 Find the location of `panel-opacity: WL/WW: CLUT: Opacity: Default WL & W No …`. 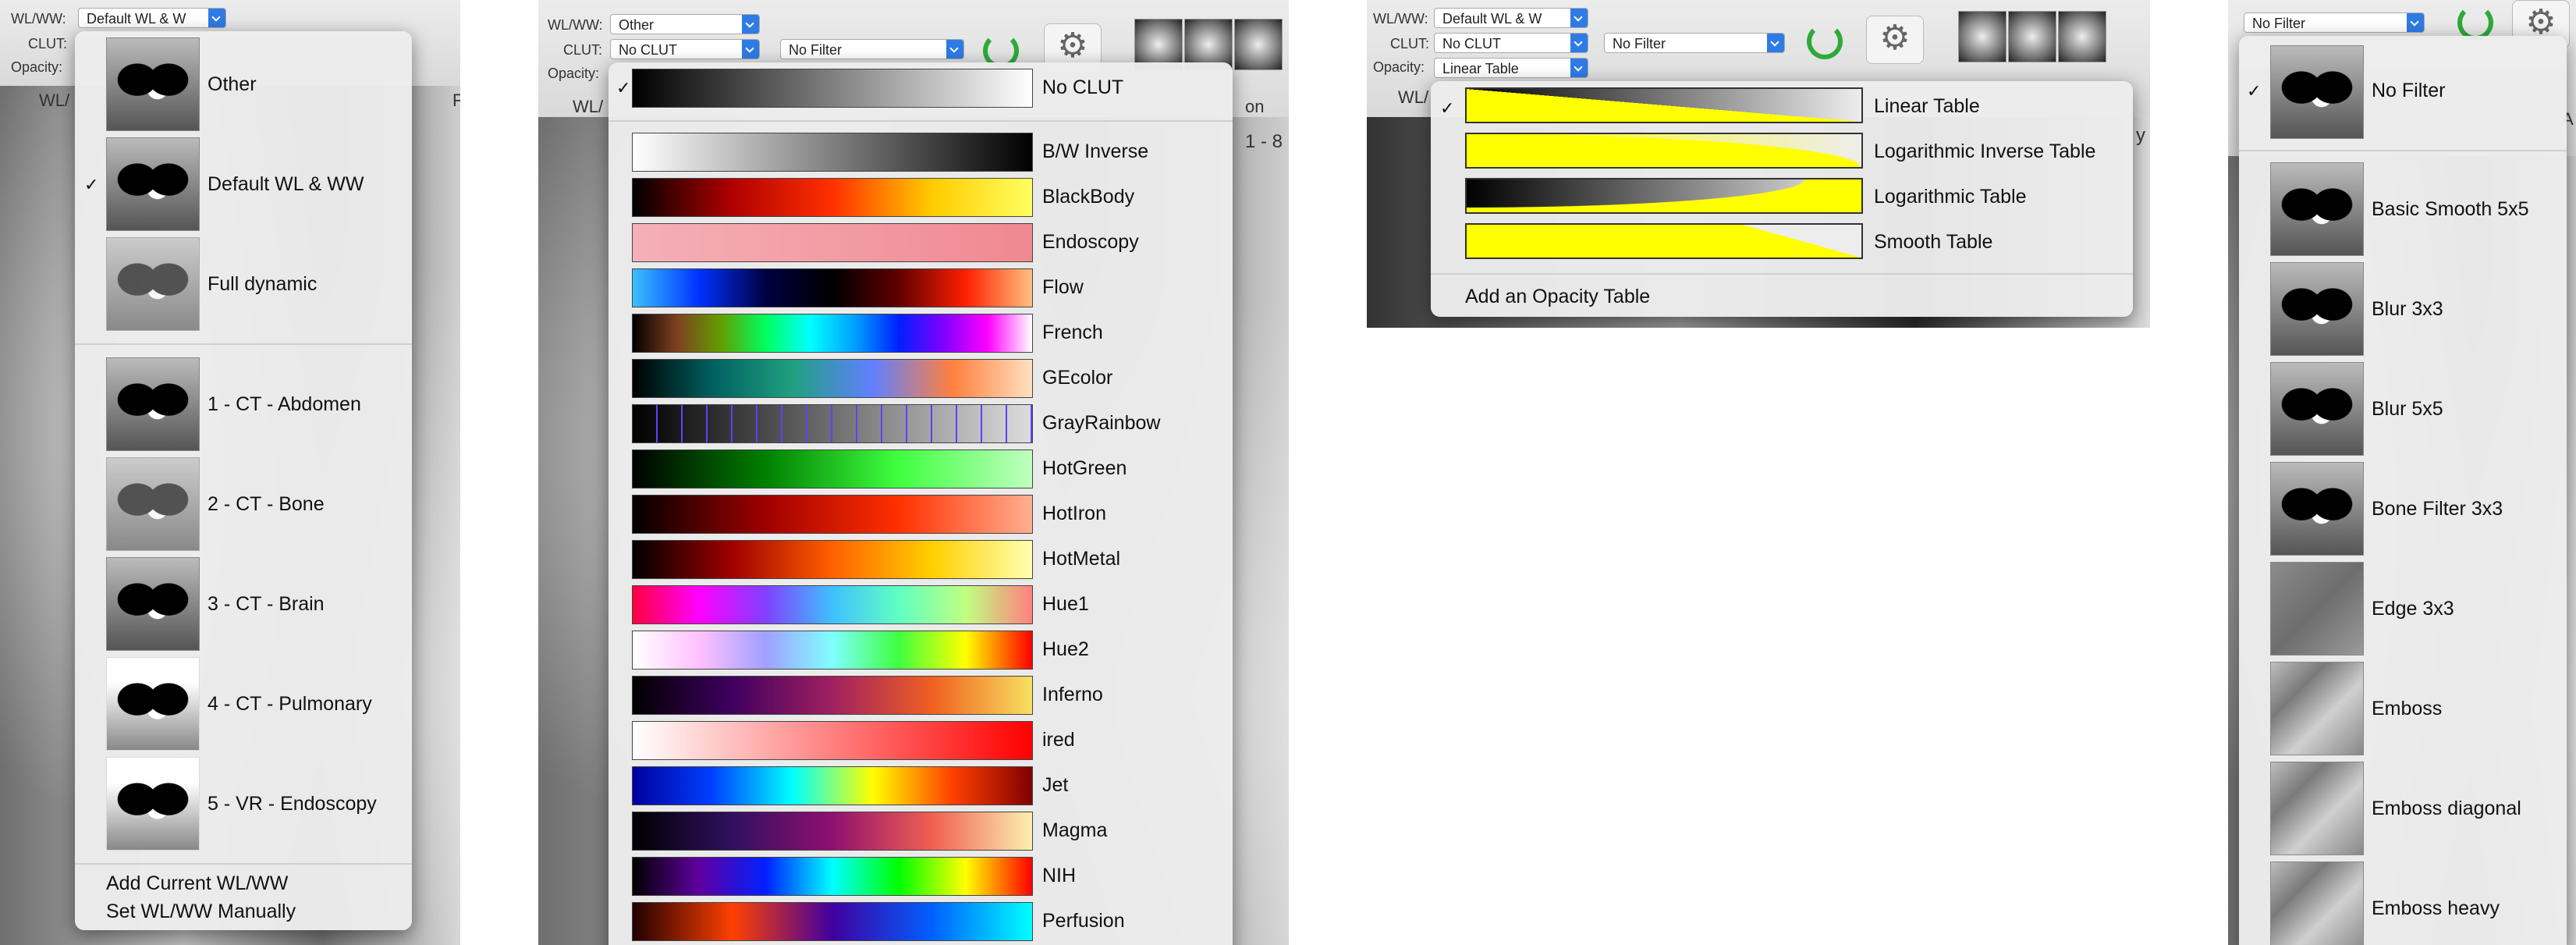

panel-opacity: WL/WW: CLUT: Opacity: Default WL & W No … is located at coordinates (1758, 164).